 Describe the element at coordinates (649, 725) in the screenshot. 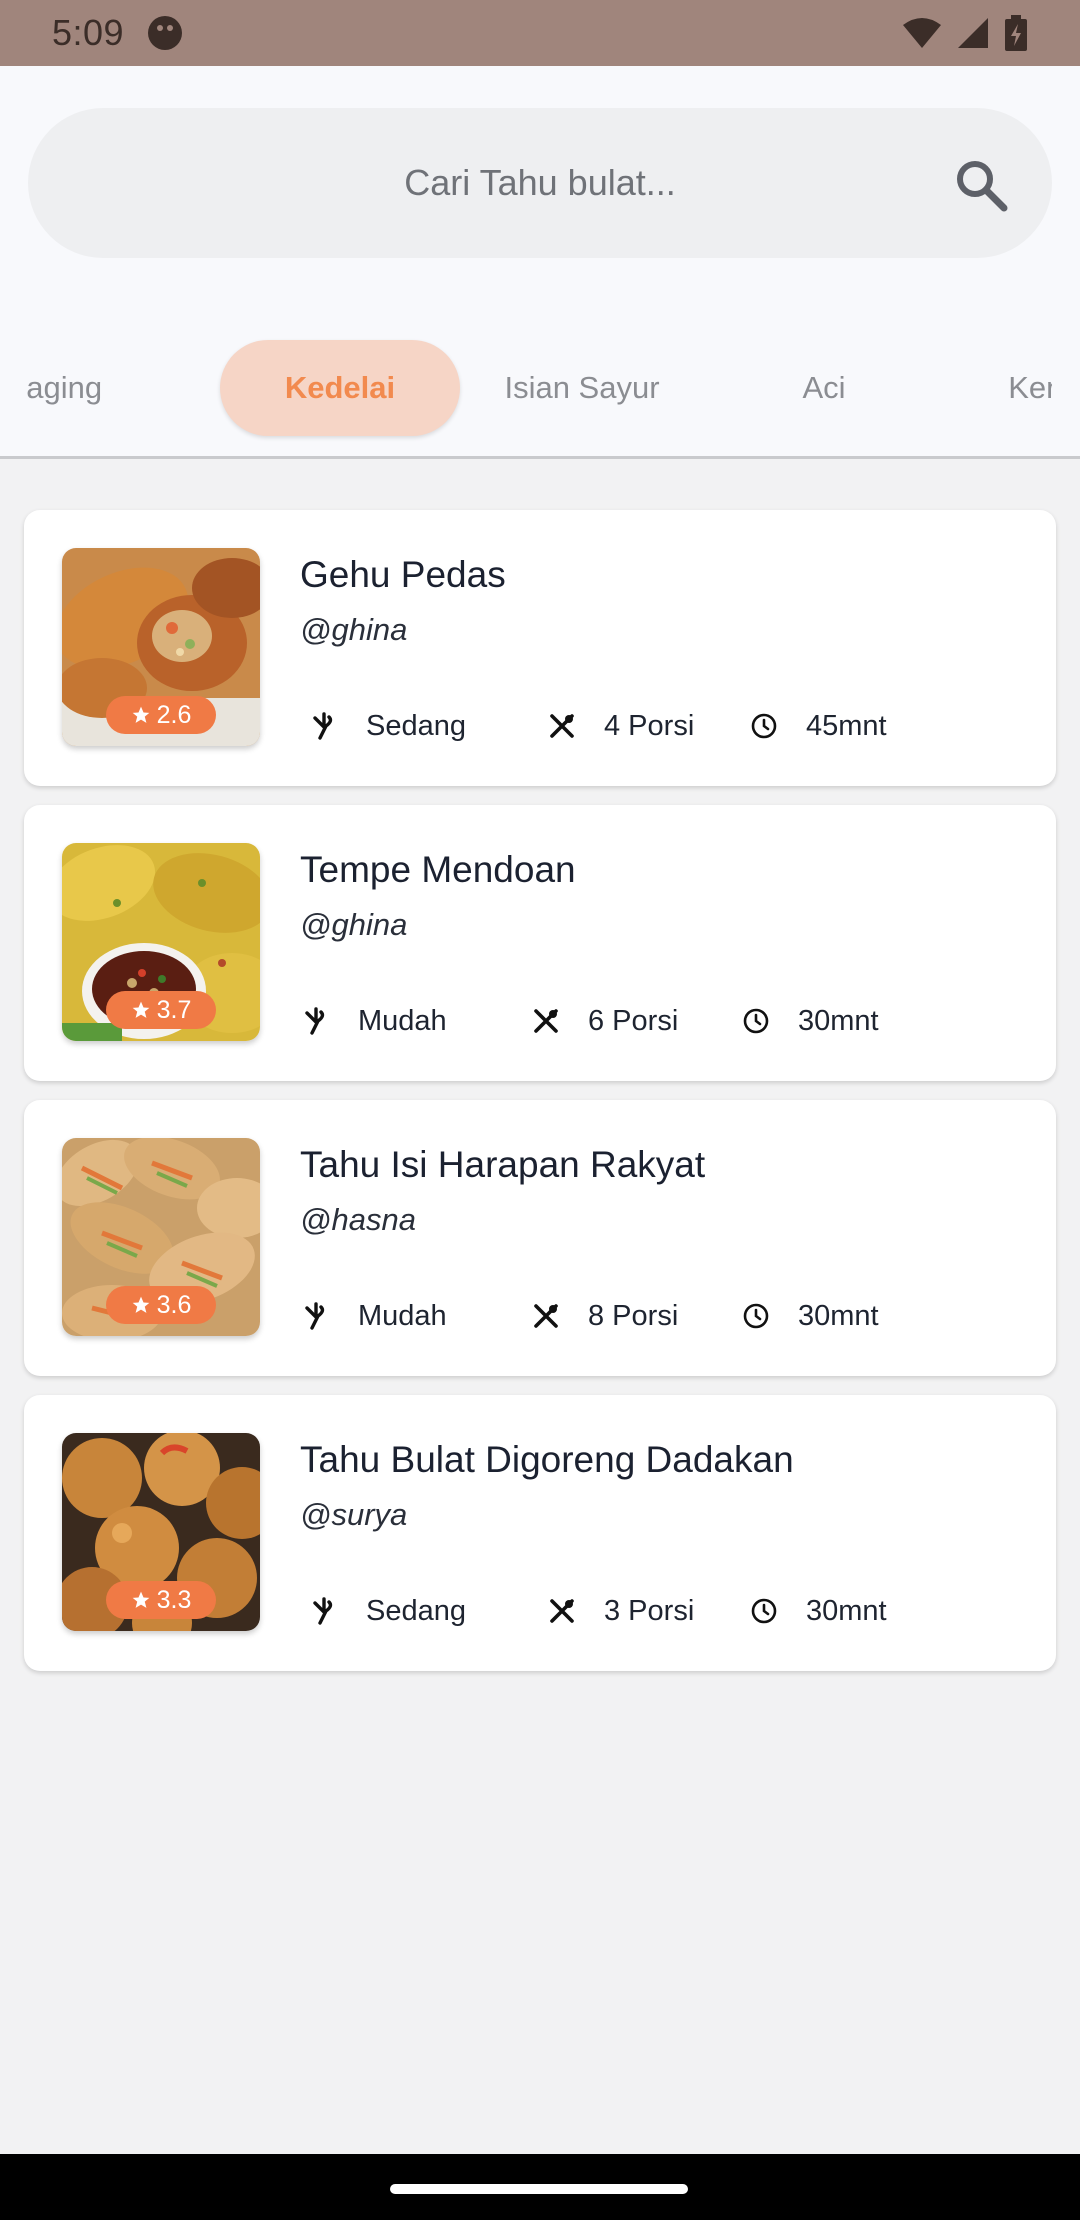

I see `portions-label: 4 Porsi` at that location.